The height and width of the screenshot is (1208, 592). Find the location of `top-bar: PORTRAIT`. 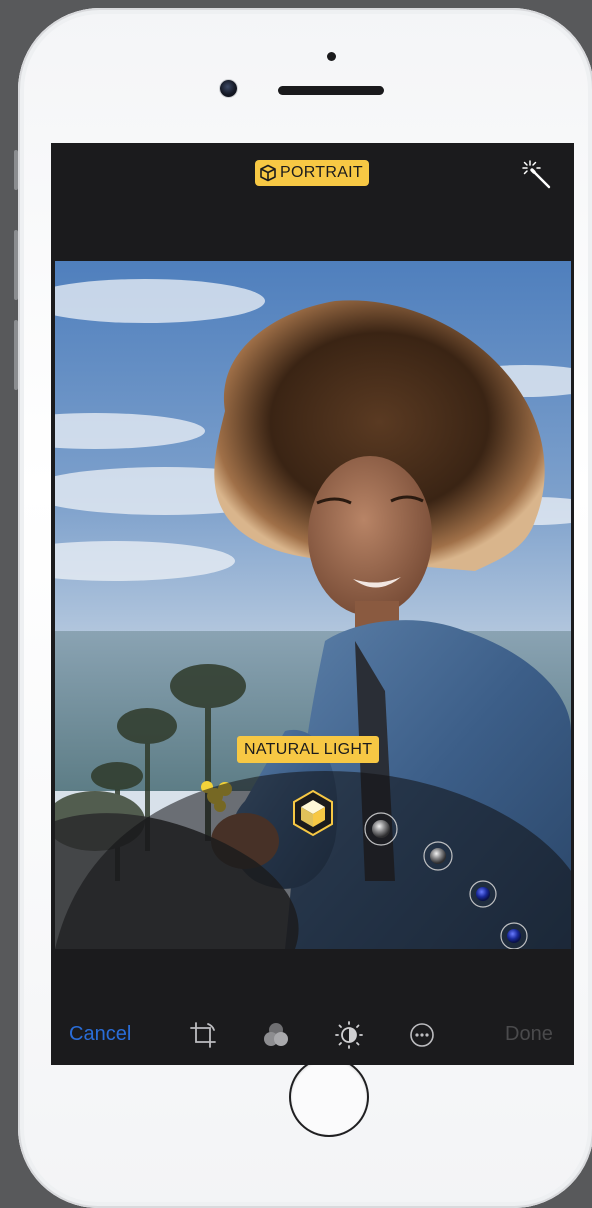

top-bar: PORTRAIT is located at coordinates (312, 202).